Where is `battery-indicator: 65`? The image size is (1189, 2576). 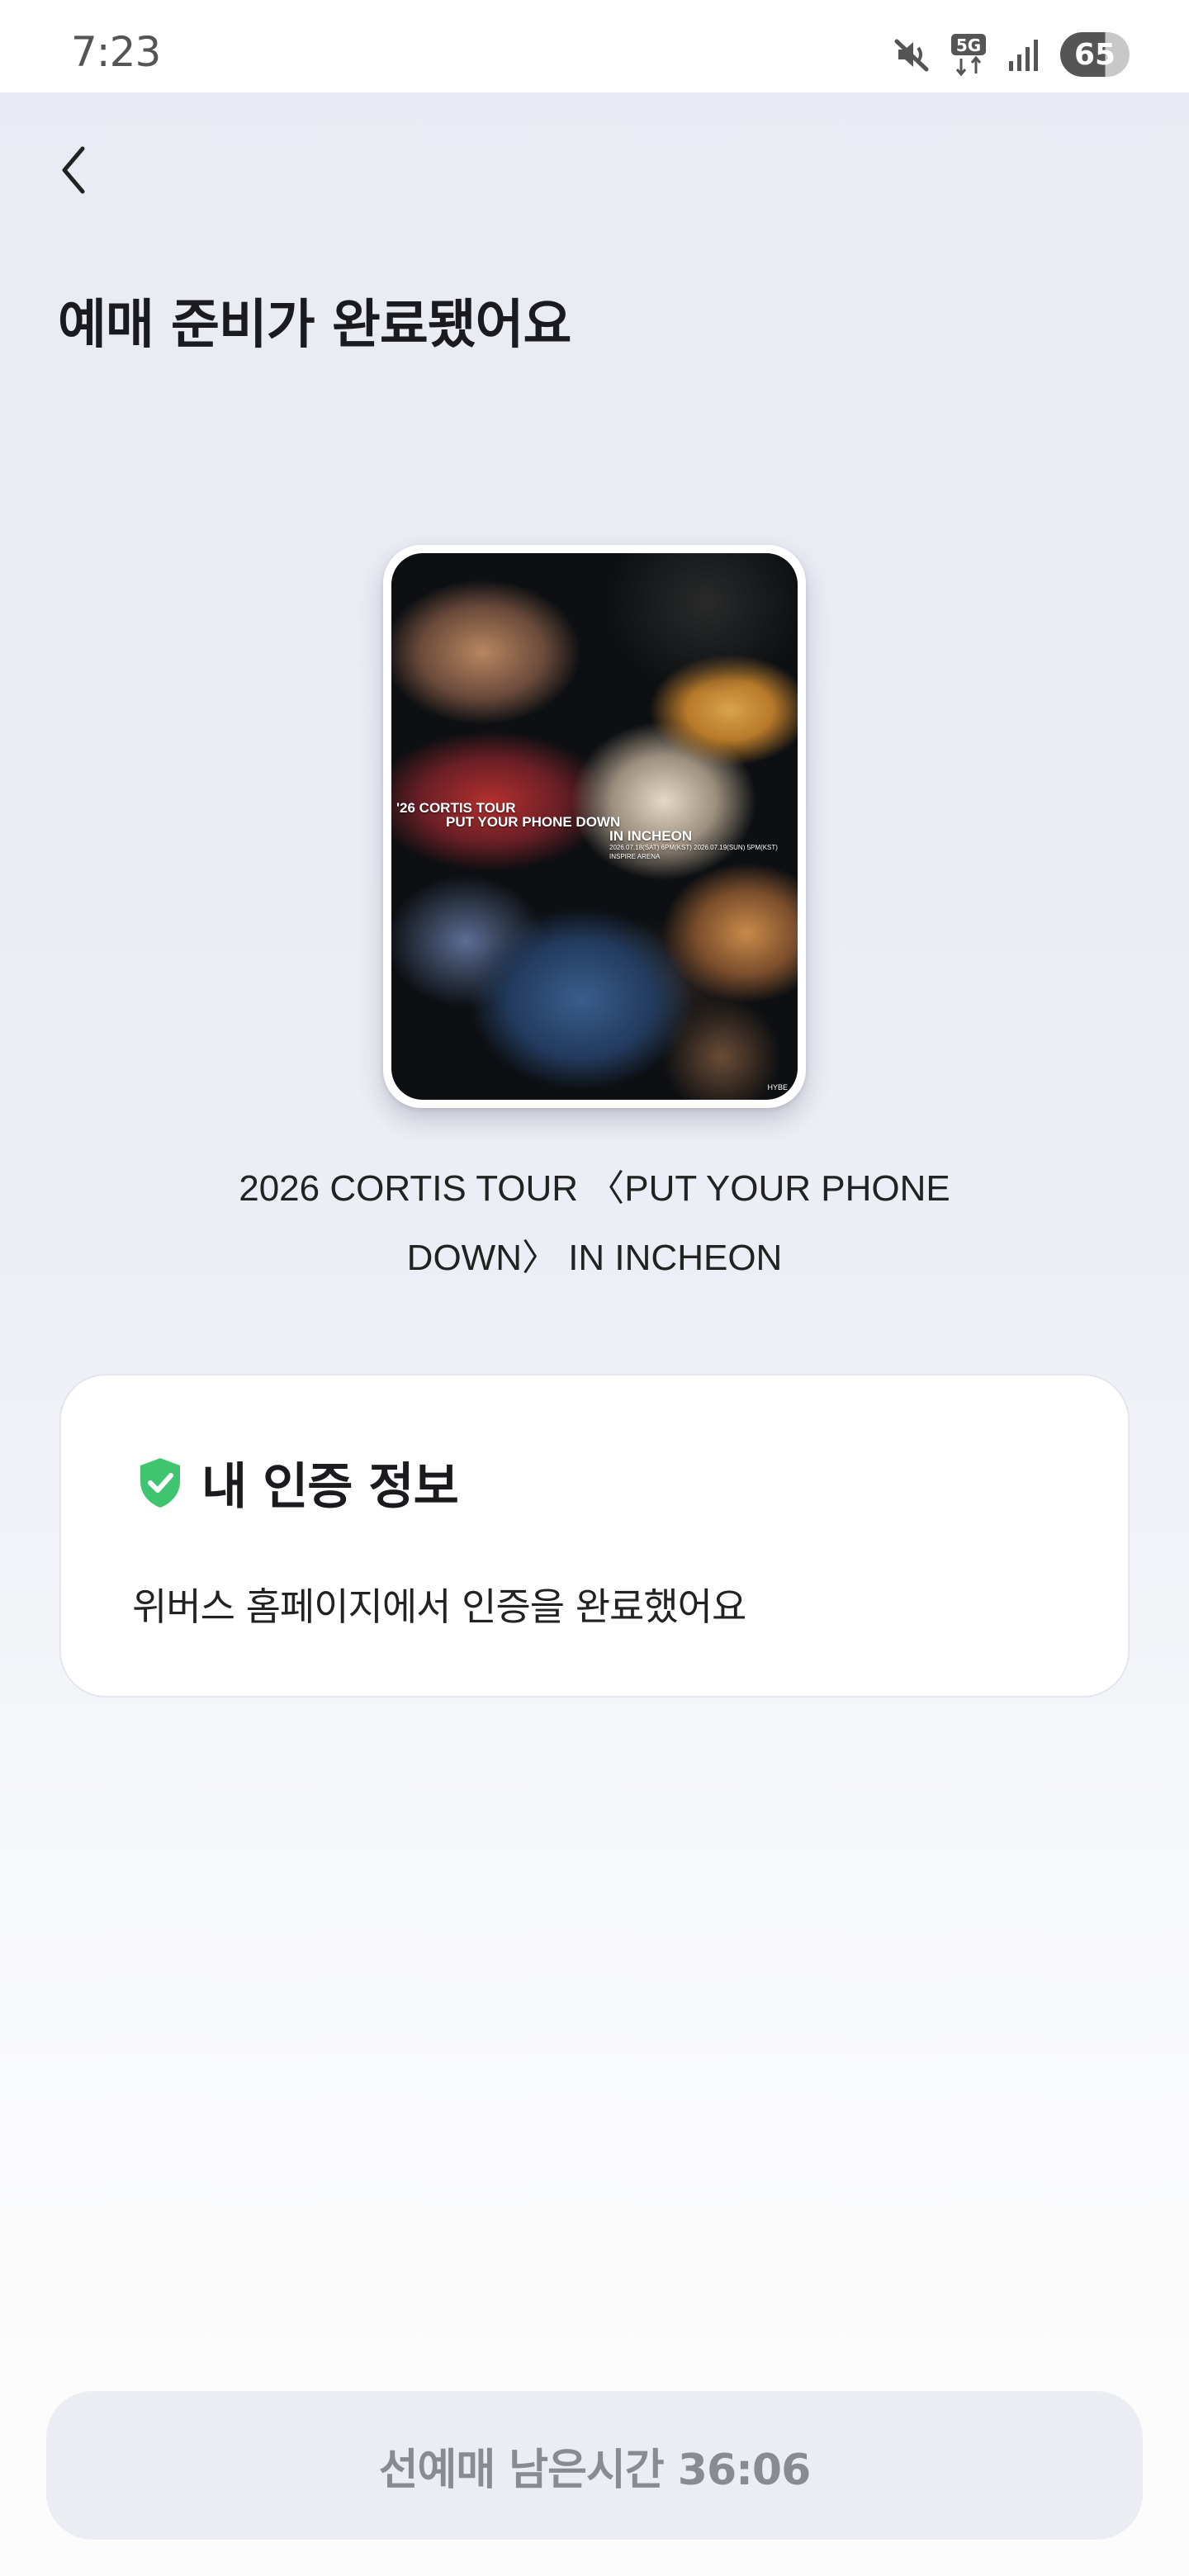 battery-indicator: 65 is located at coordinates (1095, 54).